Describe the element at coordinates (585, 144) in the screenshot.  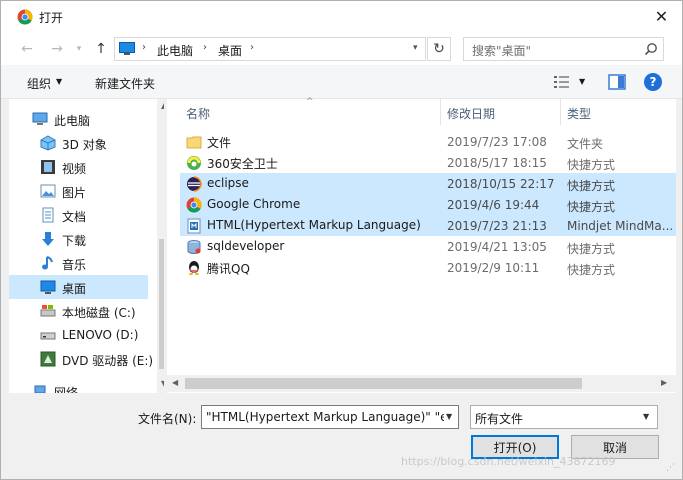
I see `file-type: 文件夹` at that location.